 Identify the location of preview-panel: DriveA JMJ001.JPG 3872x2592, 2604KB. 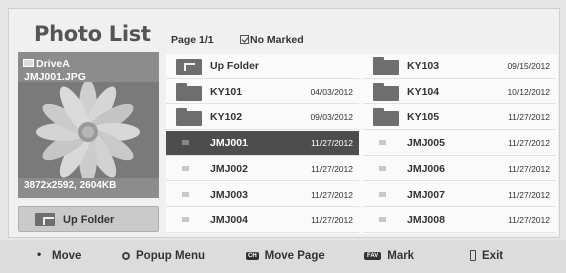
(88, 125).